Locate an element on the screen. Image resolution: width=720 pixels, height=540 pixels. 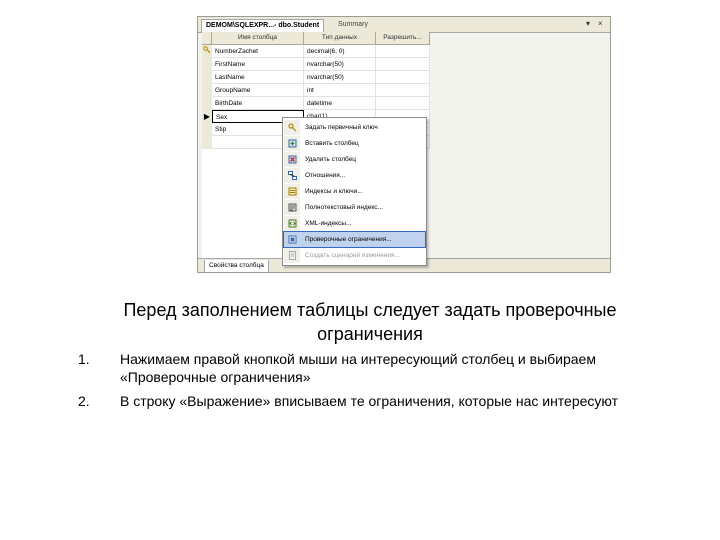
menu-item-set-primary-key: Задать первичный ключ is located at coordinates (354, 127).